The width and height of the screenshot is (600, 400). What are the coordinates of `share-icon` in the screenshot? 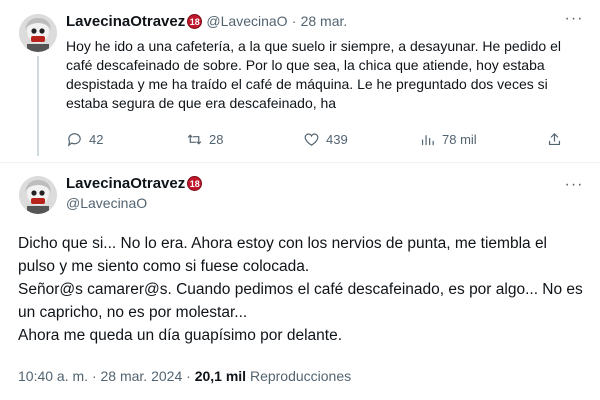 It's located at (554, 139).